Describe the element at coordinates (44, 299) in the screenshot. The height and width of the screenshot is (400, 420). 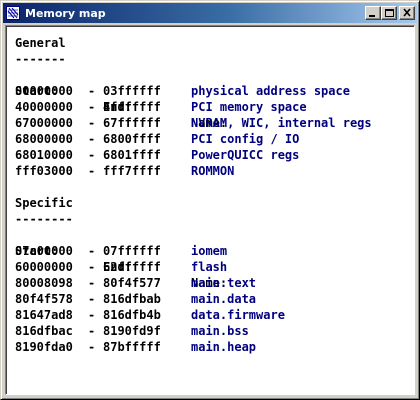
I see `region-start-address: 80f4f578` at that location.